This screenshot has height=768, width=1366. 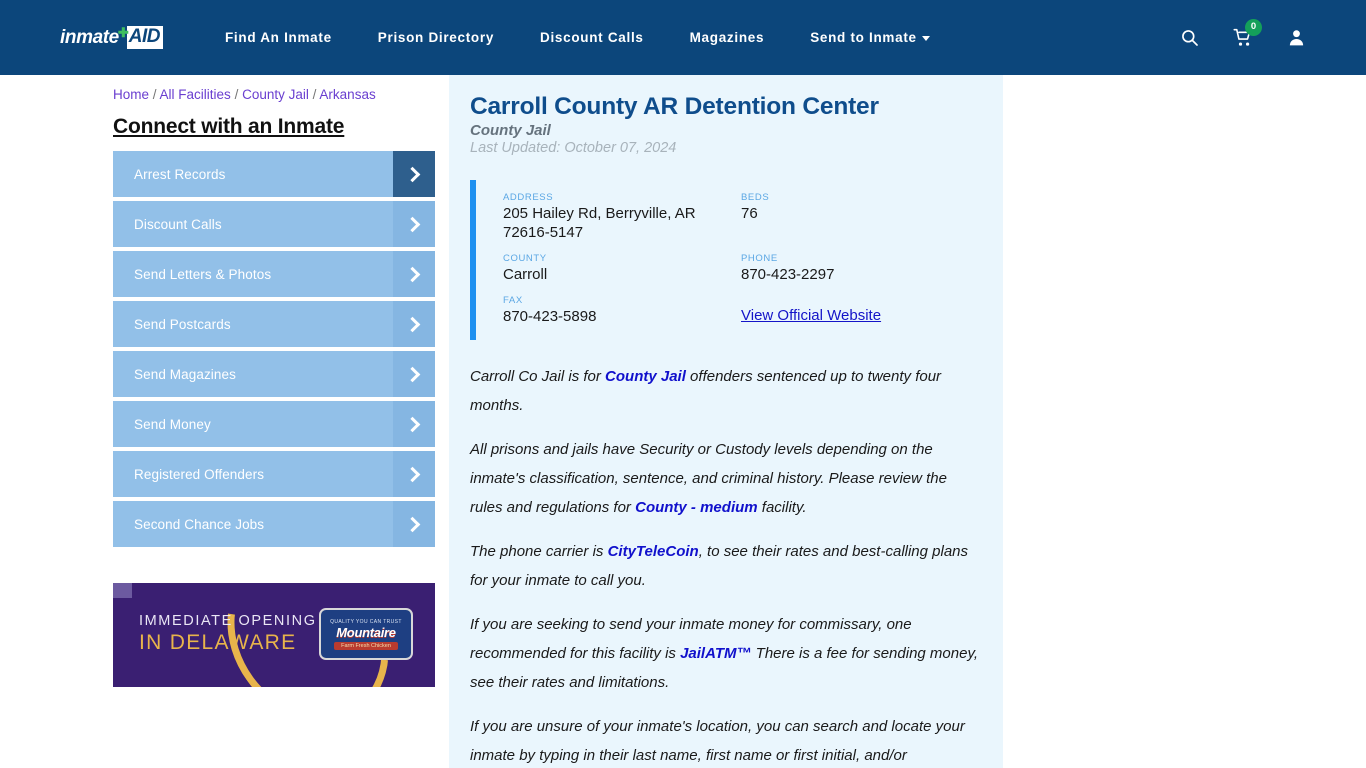 I want to click on nav-item-send-to-inmate: Send to Inmate, so click(x=870, y=37).